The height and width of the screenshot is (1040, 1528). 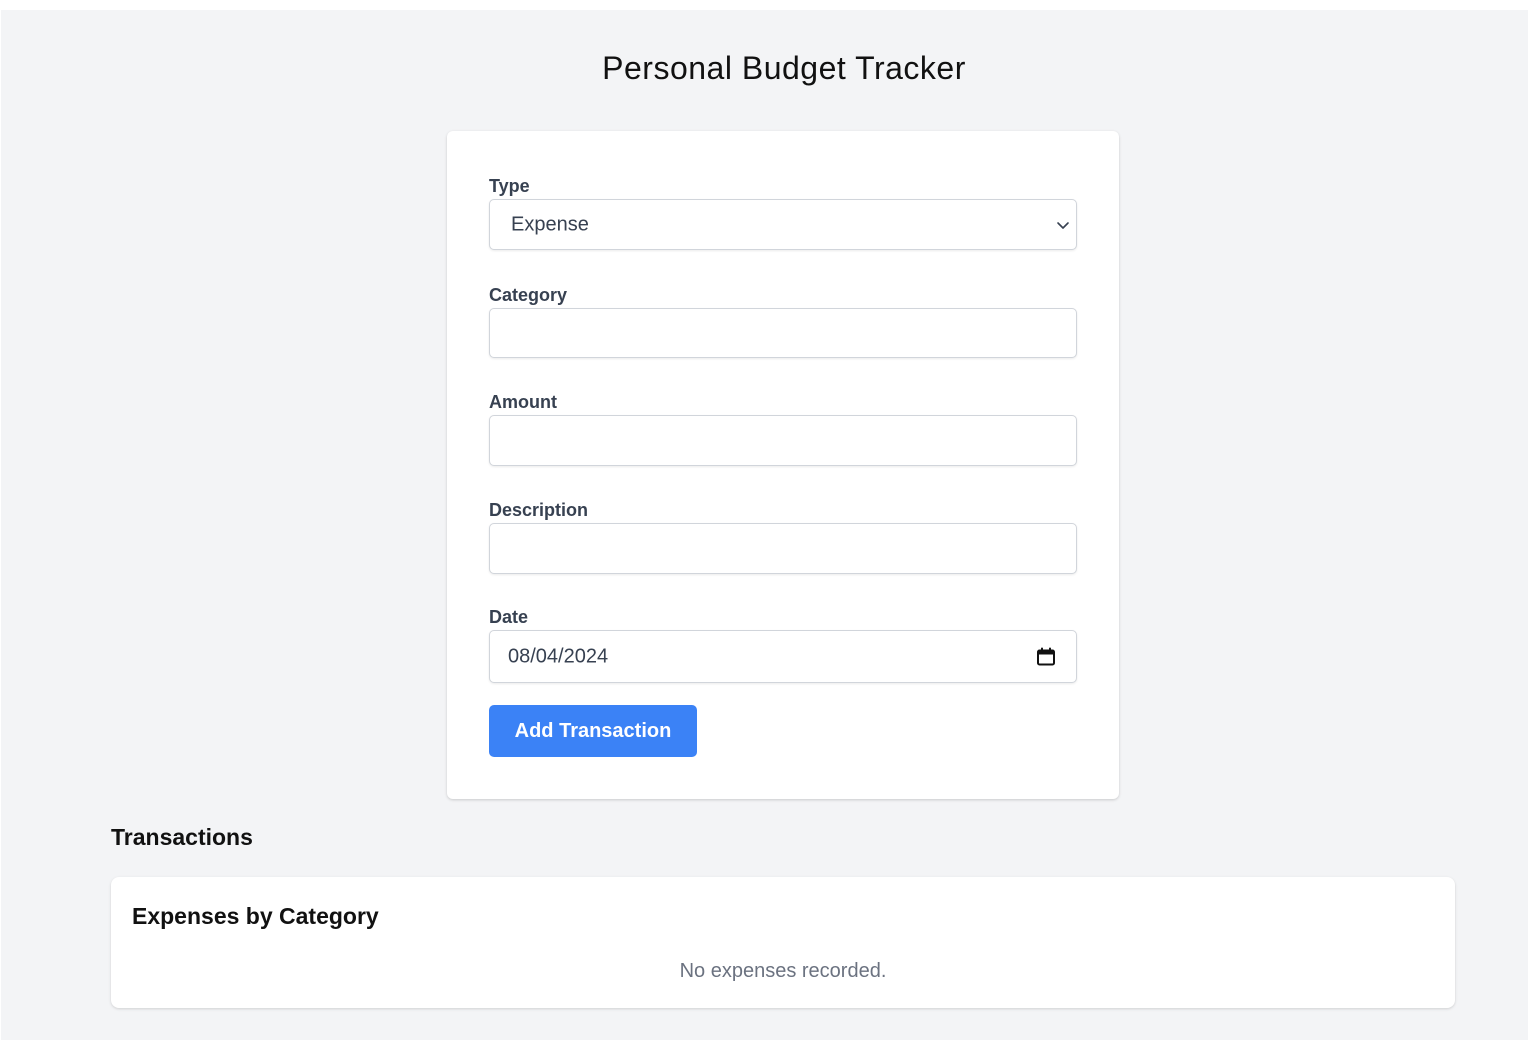 What do you see at coordinates (783, 656) in the screenshot?
I see `date-input: 08/04/2024` at bounding box center [783, 656].